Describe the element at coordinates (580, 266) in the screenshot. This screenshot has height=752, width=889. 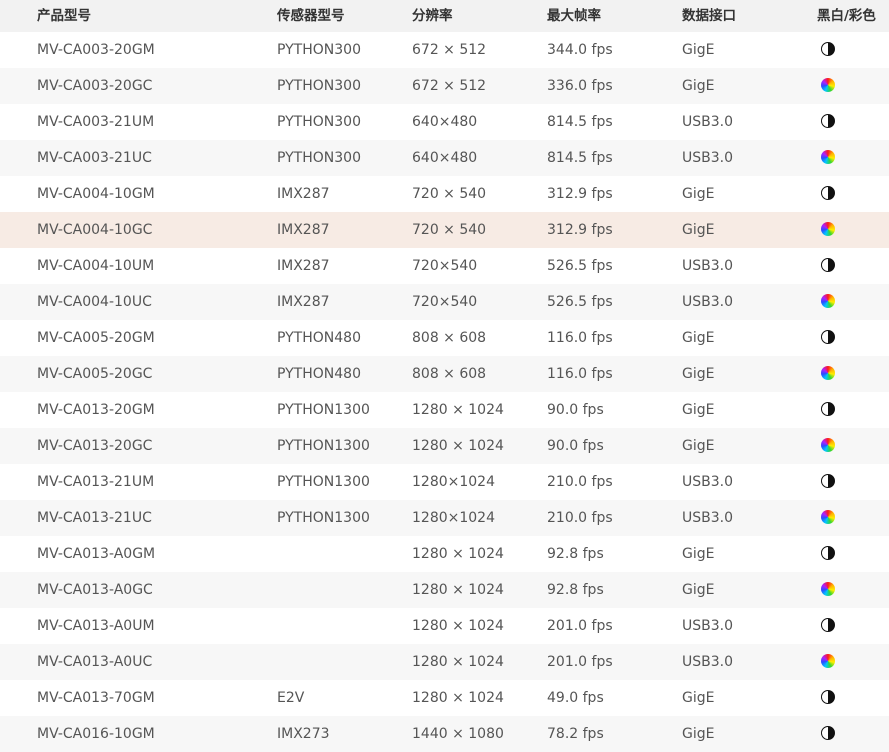
I see `cell-fps: 526.5 fps` at that location.